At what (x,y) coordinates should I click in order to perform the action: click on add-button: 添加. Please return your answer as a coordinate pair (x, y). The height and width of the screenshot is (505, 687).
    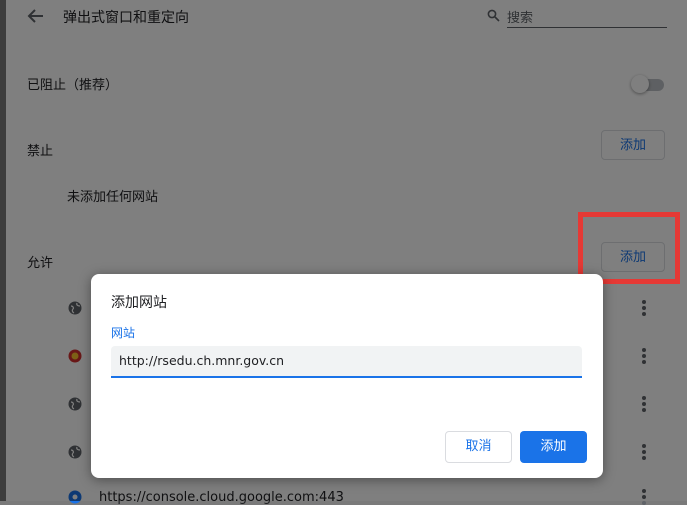
    Looking at the image, I should click on (553, 447).